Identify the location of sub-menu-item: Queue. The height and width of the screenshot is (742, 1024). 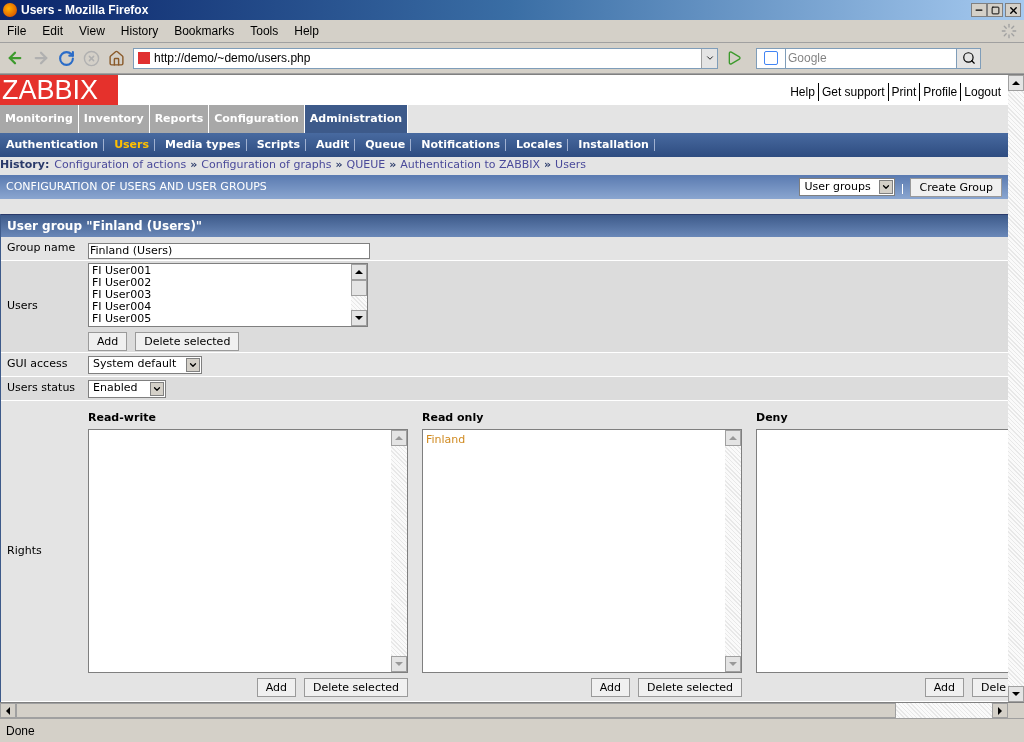
(383, 145).